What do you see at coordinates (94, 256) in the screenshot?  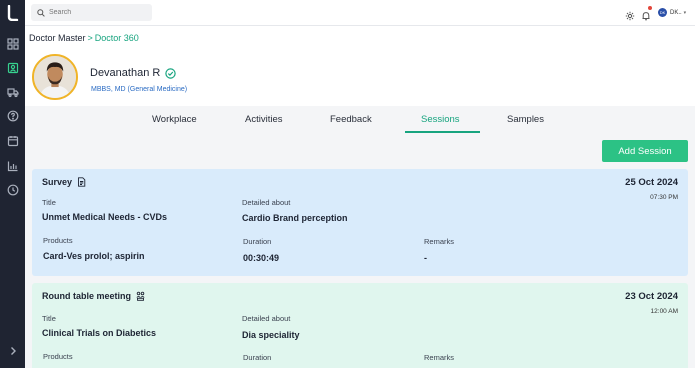 I see `session-products: Card-Ves prolol; aspirin` at bounding box center [94, 256].